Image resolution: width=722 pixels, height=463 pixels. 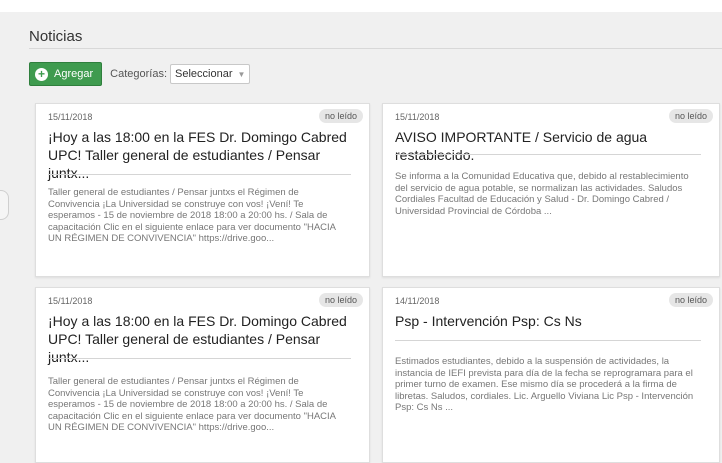 What do you see at coordinates (4, 205) in the screenshot?
I see `sidebar-toggle-handle` at bounding box center [4, 205].